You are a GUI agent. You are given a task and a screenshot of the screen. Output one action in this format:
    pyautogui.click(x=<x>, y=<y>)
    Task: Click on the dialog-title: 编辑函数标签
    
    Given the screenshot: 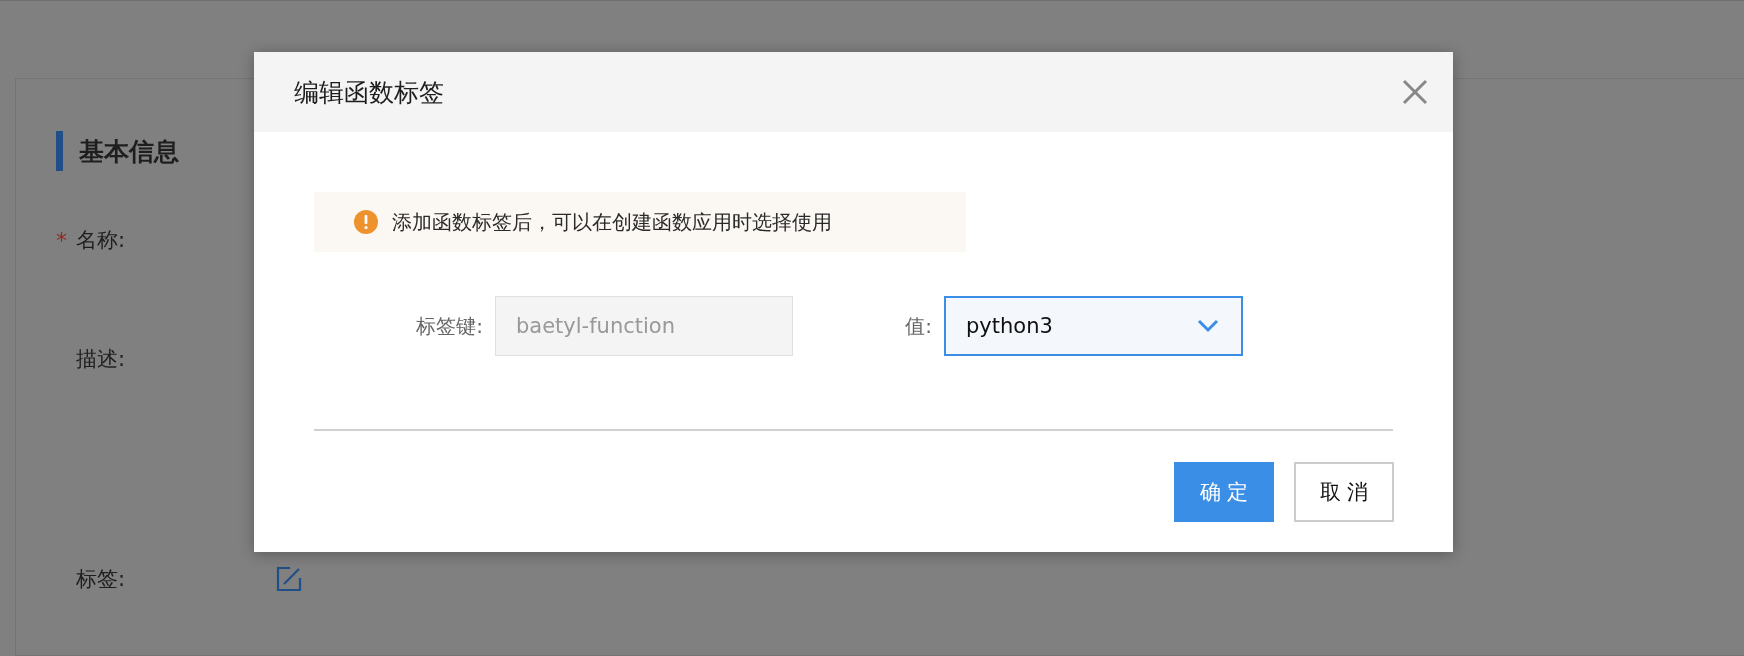 What is the action you would take?
    pyautogui.click(x=369, y=92)
    